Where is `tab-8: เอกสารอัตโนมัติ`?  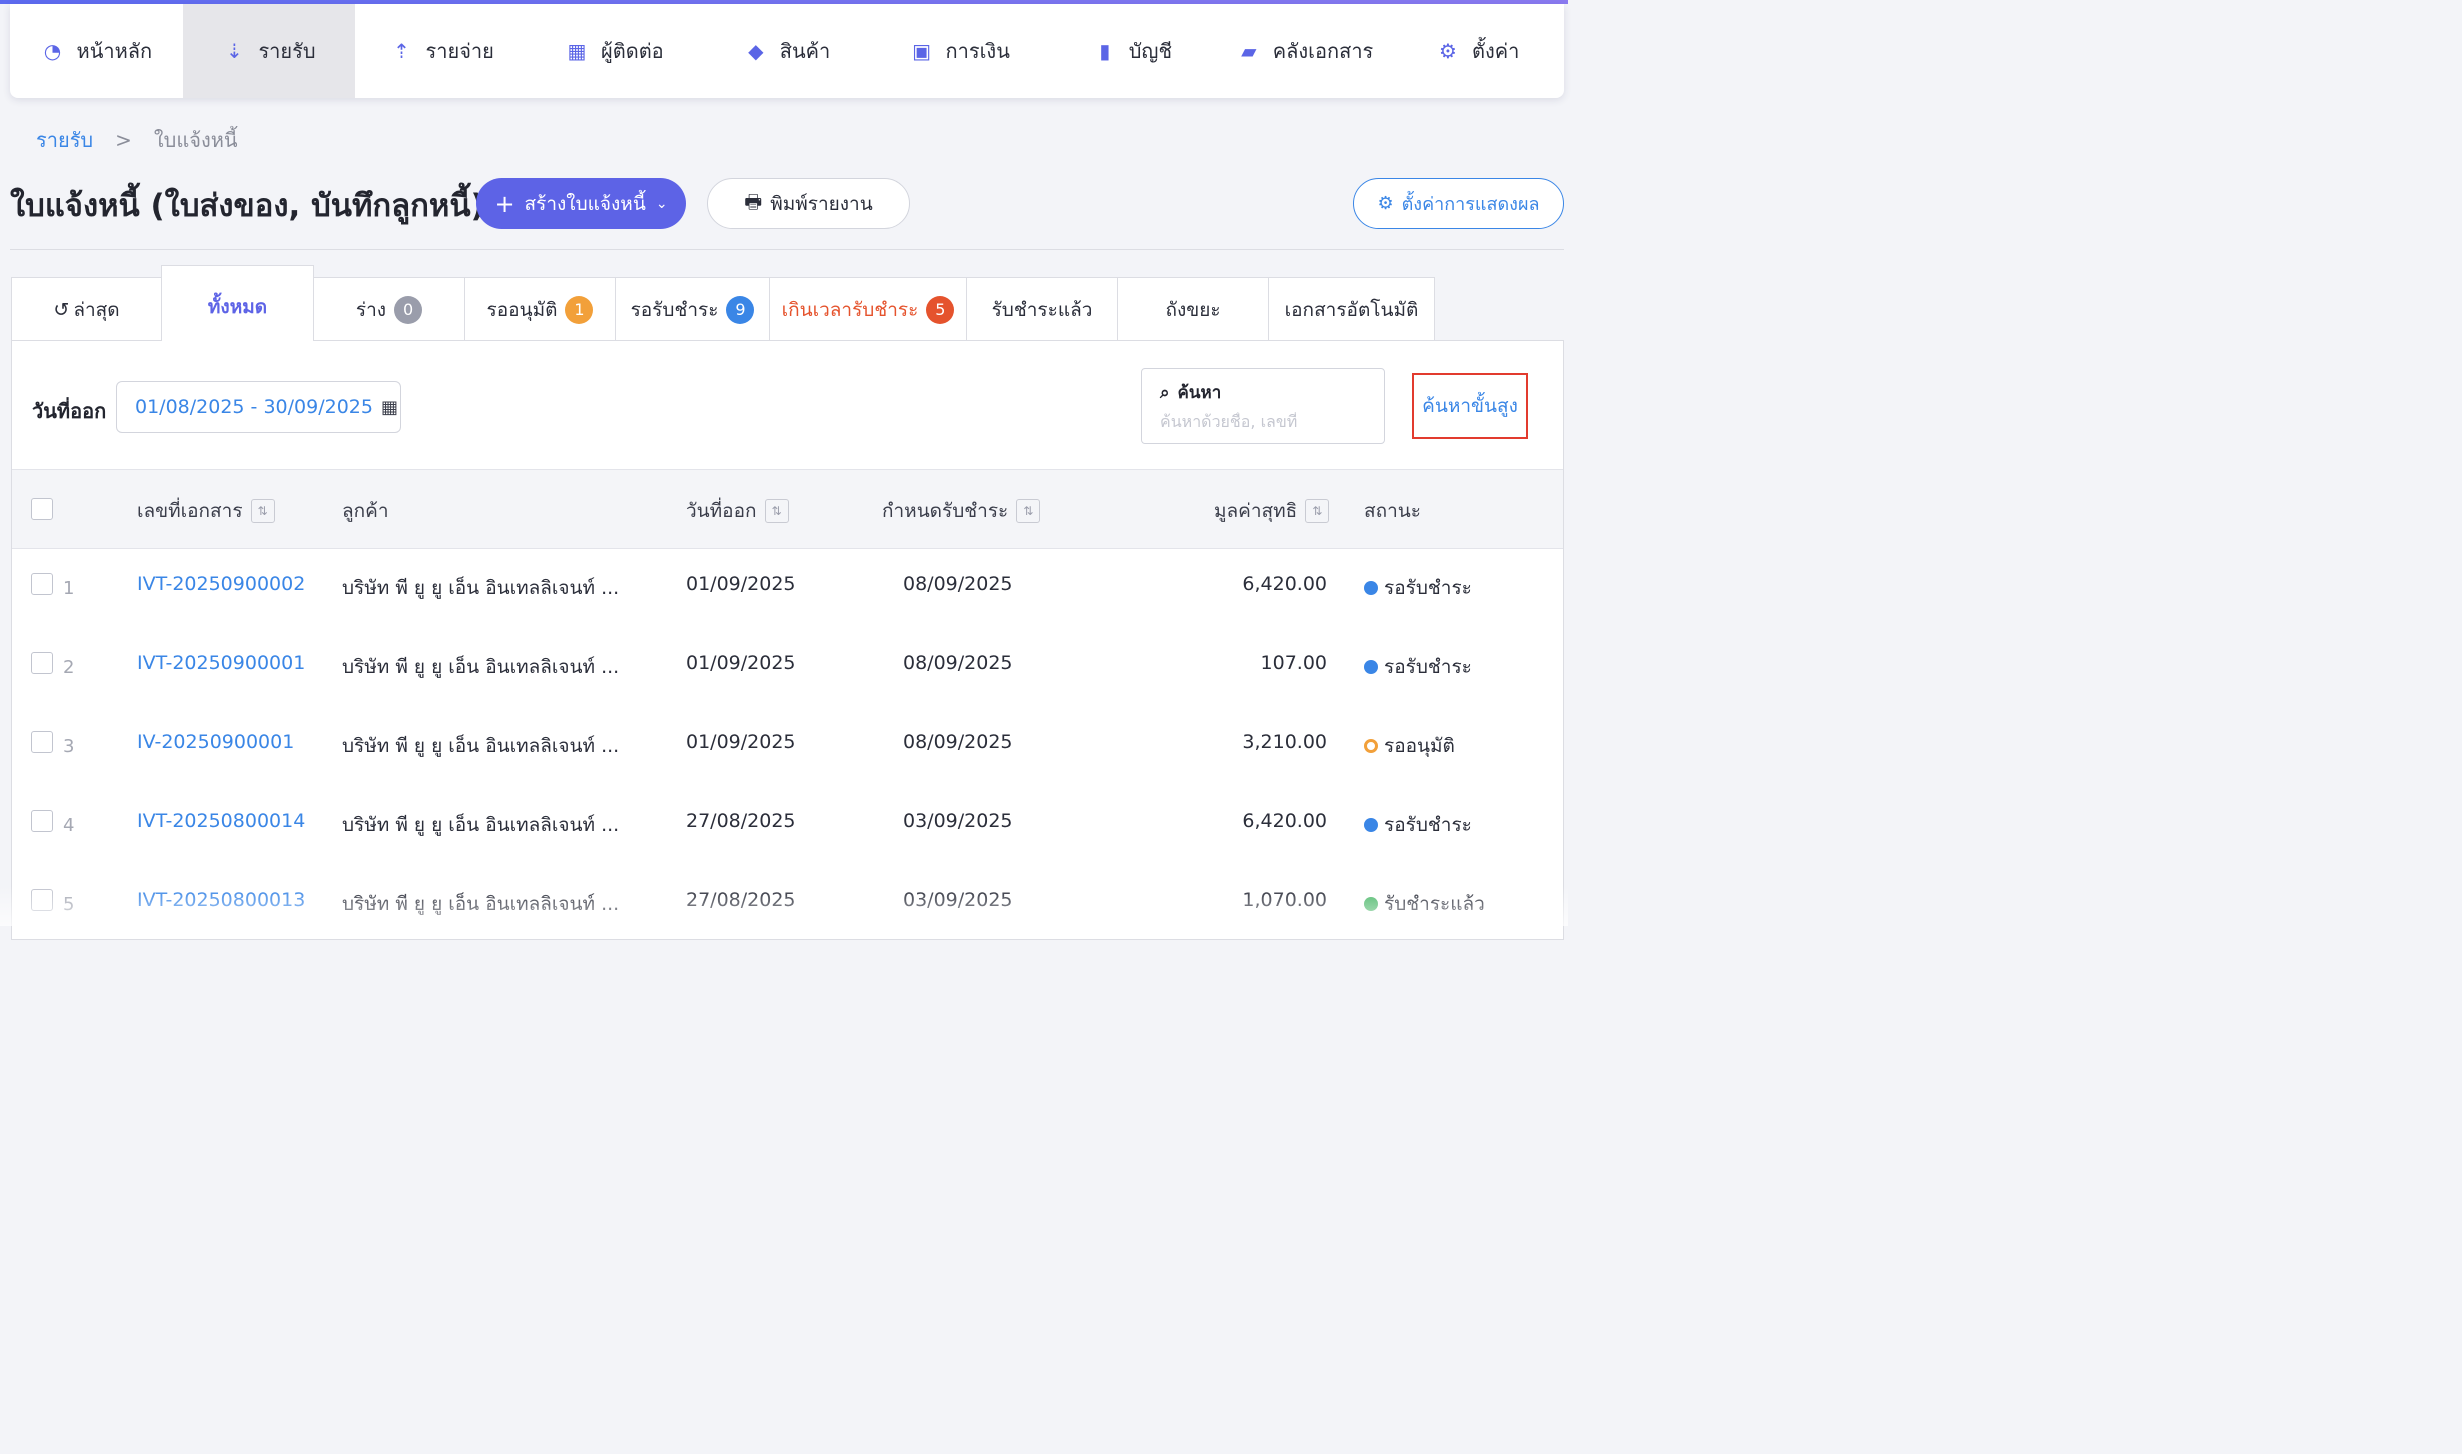 tab-8: เอกสารอัตโนมัติ is located at coordinates (1351, 309).